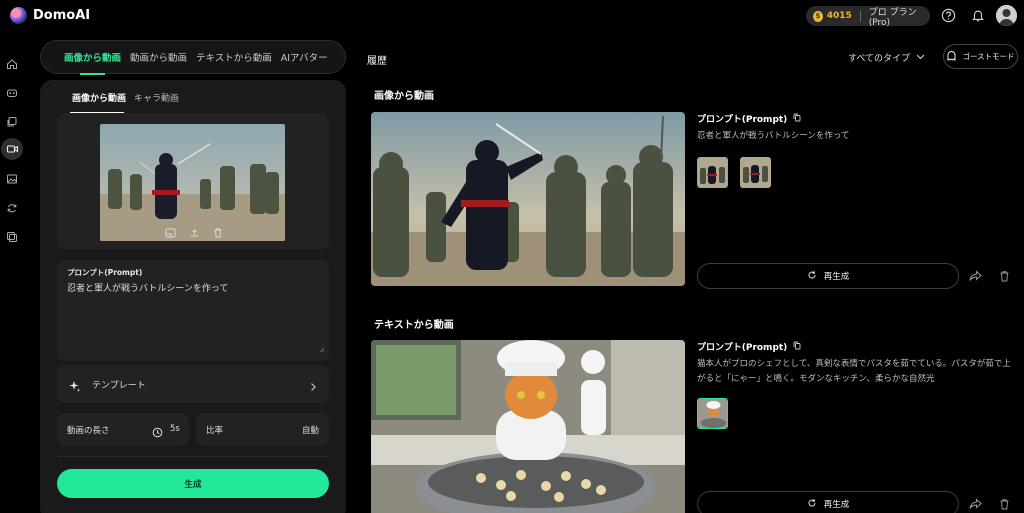  Describe the element at coordinates (193, 483) in the screenshot. I see `generate-button: 生成` at that location.